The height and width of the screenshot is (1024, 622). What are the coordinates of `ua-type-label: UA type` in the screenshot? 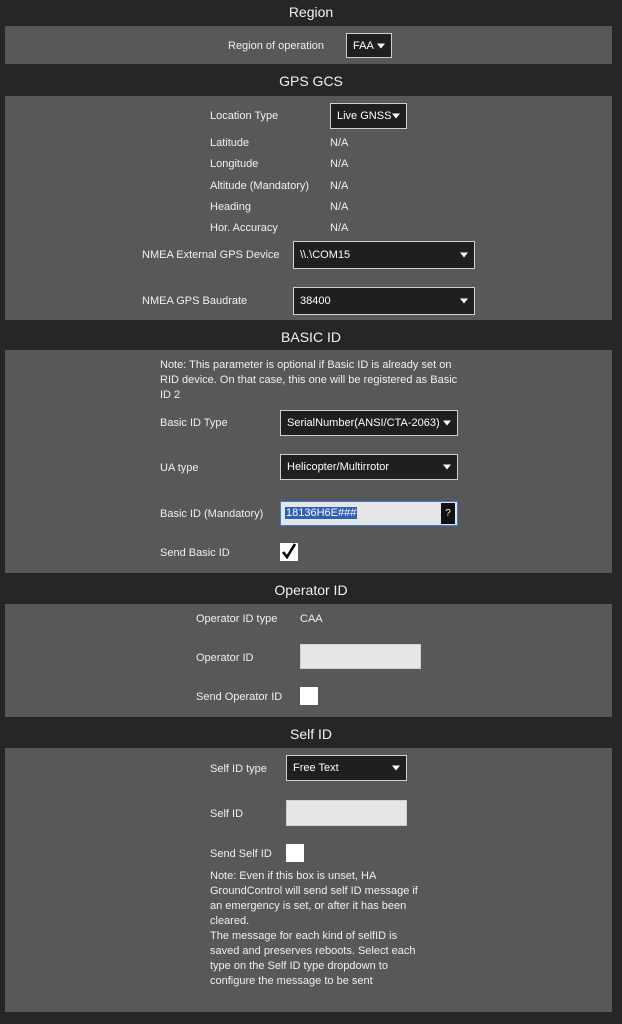 It's located at (179, 468).